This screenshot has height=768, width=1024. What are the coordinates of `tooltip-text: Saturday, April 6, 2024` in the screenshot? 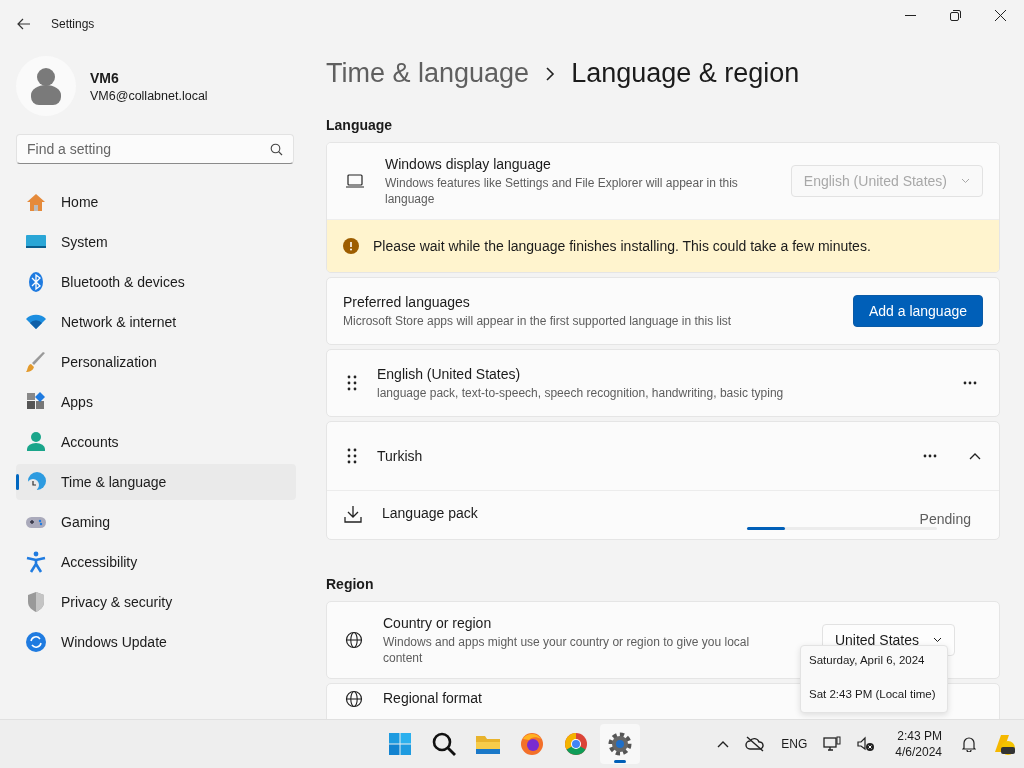 It's located at (867, 660).